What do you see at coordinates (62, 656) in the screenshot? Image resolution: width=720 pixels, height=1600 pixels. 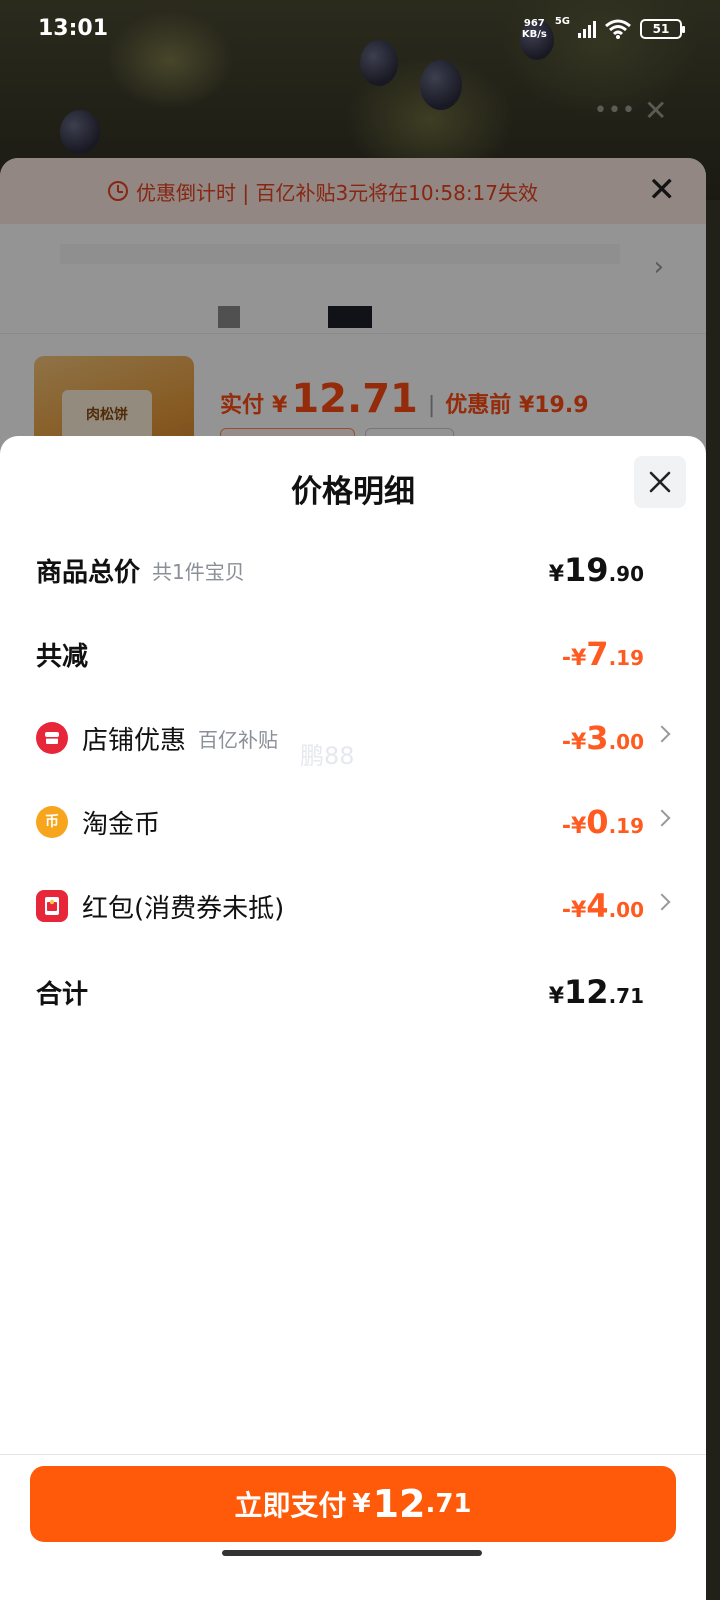 I see `row-label: 共减` at bounding box center [62, 656].